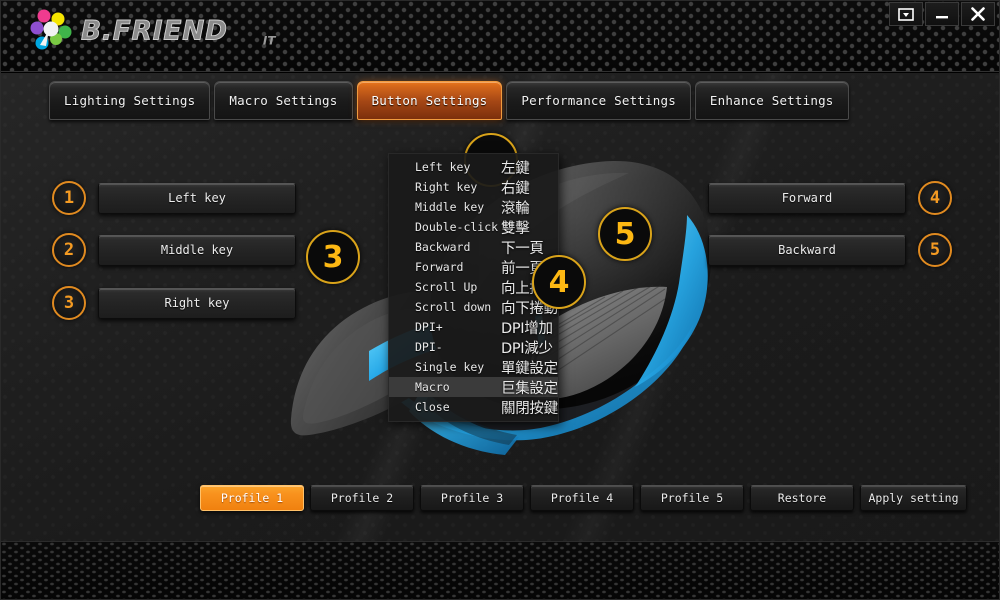  What do you see at coordinates (935, 198) in the screenshot?
I see `key-number-4: 4` at bounding box center [935, 198].